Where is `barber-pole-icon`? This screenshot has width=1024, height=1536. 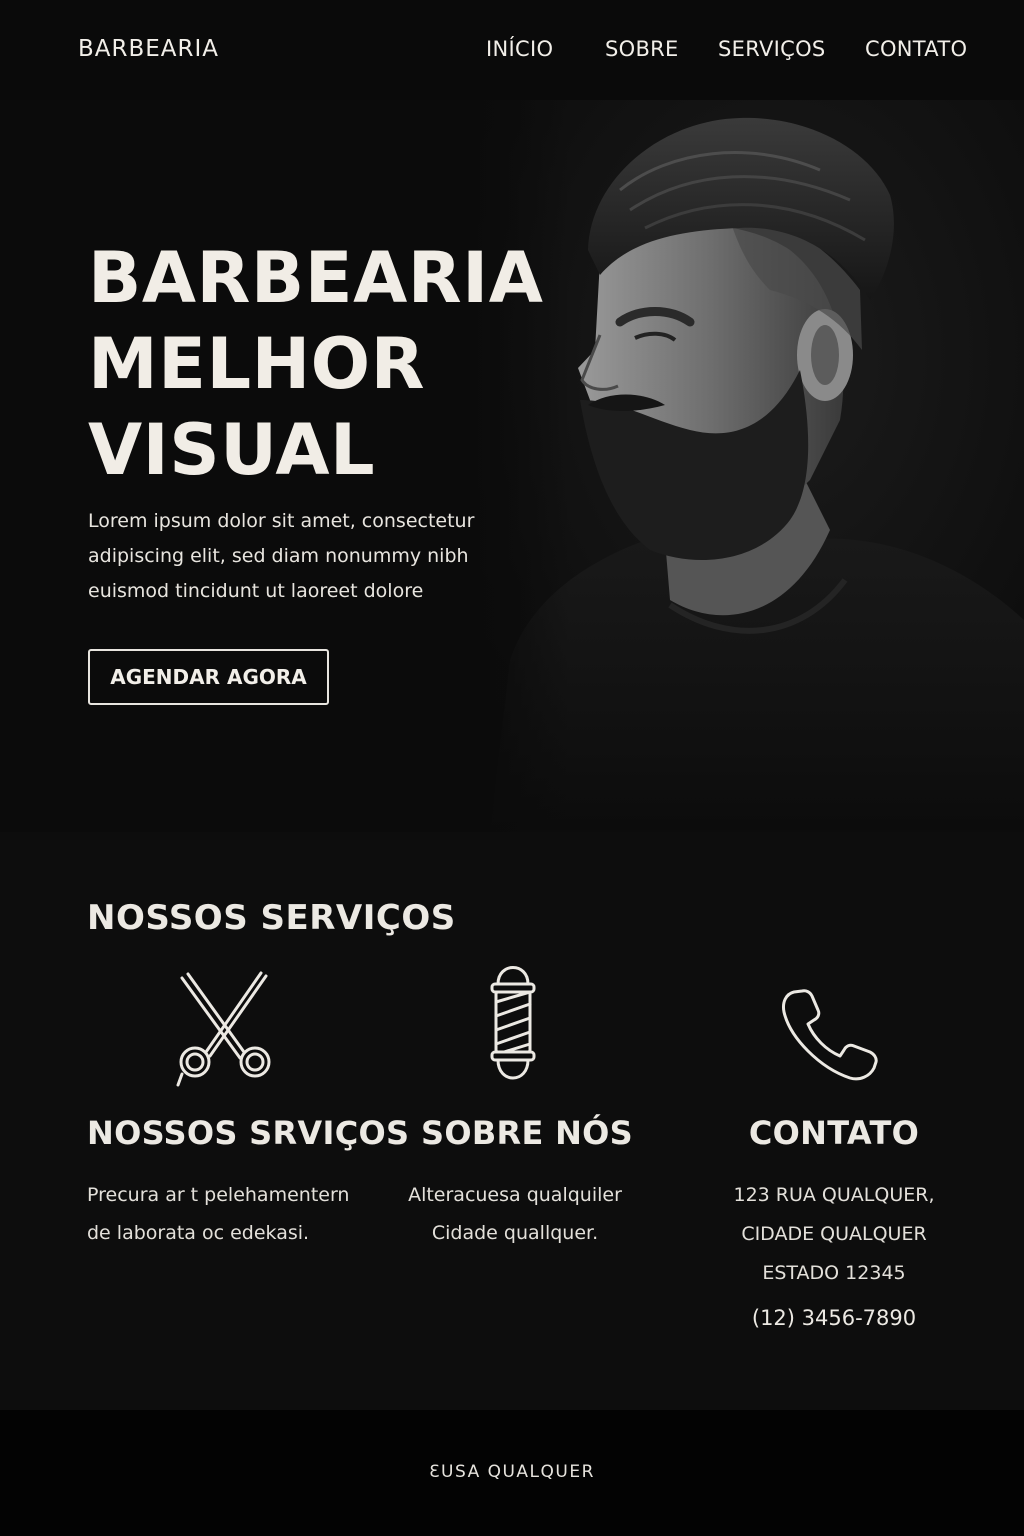
barber-pole-icon is located at coordinates (513, 1023).